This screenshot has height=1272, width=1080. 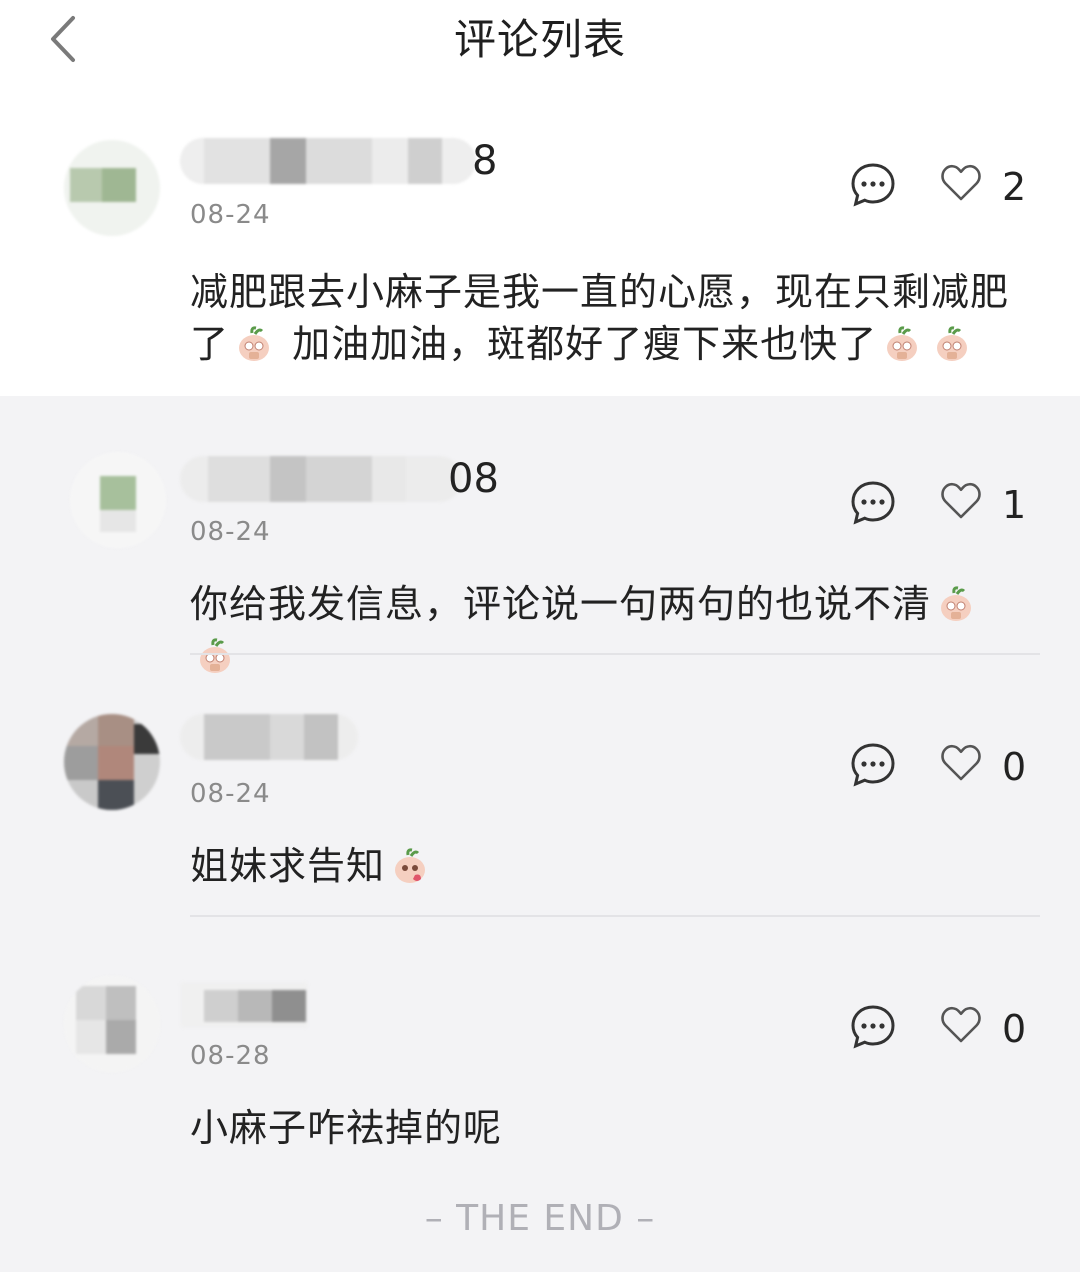 I want to click on page-title: 评论列表, so click(x=539, y=39).